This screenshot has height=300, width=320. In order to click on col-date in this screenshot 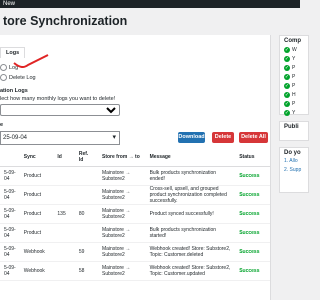, I will do `click(10, 157)`.